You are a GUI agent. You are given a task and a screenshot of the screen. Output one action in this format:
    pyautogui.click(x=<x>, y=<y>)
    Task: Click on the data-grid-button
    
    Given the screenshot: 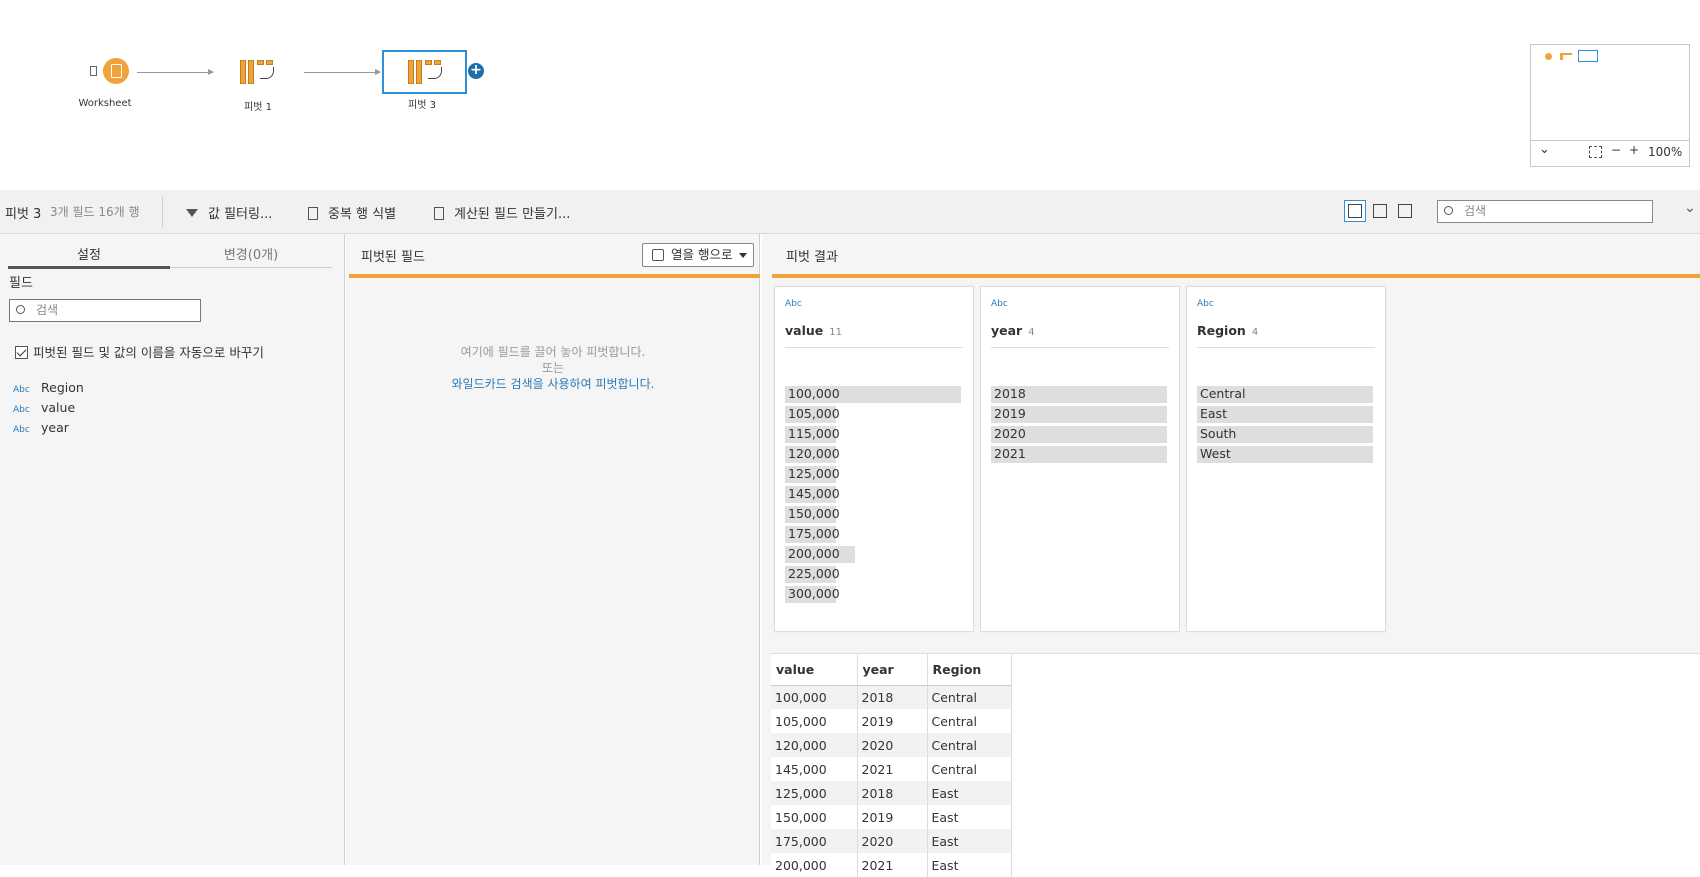 What is the action you would take?
    pyautogui.click(x=1405, y=211)
    